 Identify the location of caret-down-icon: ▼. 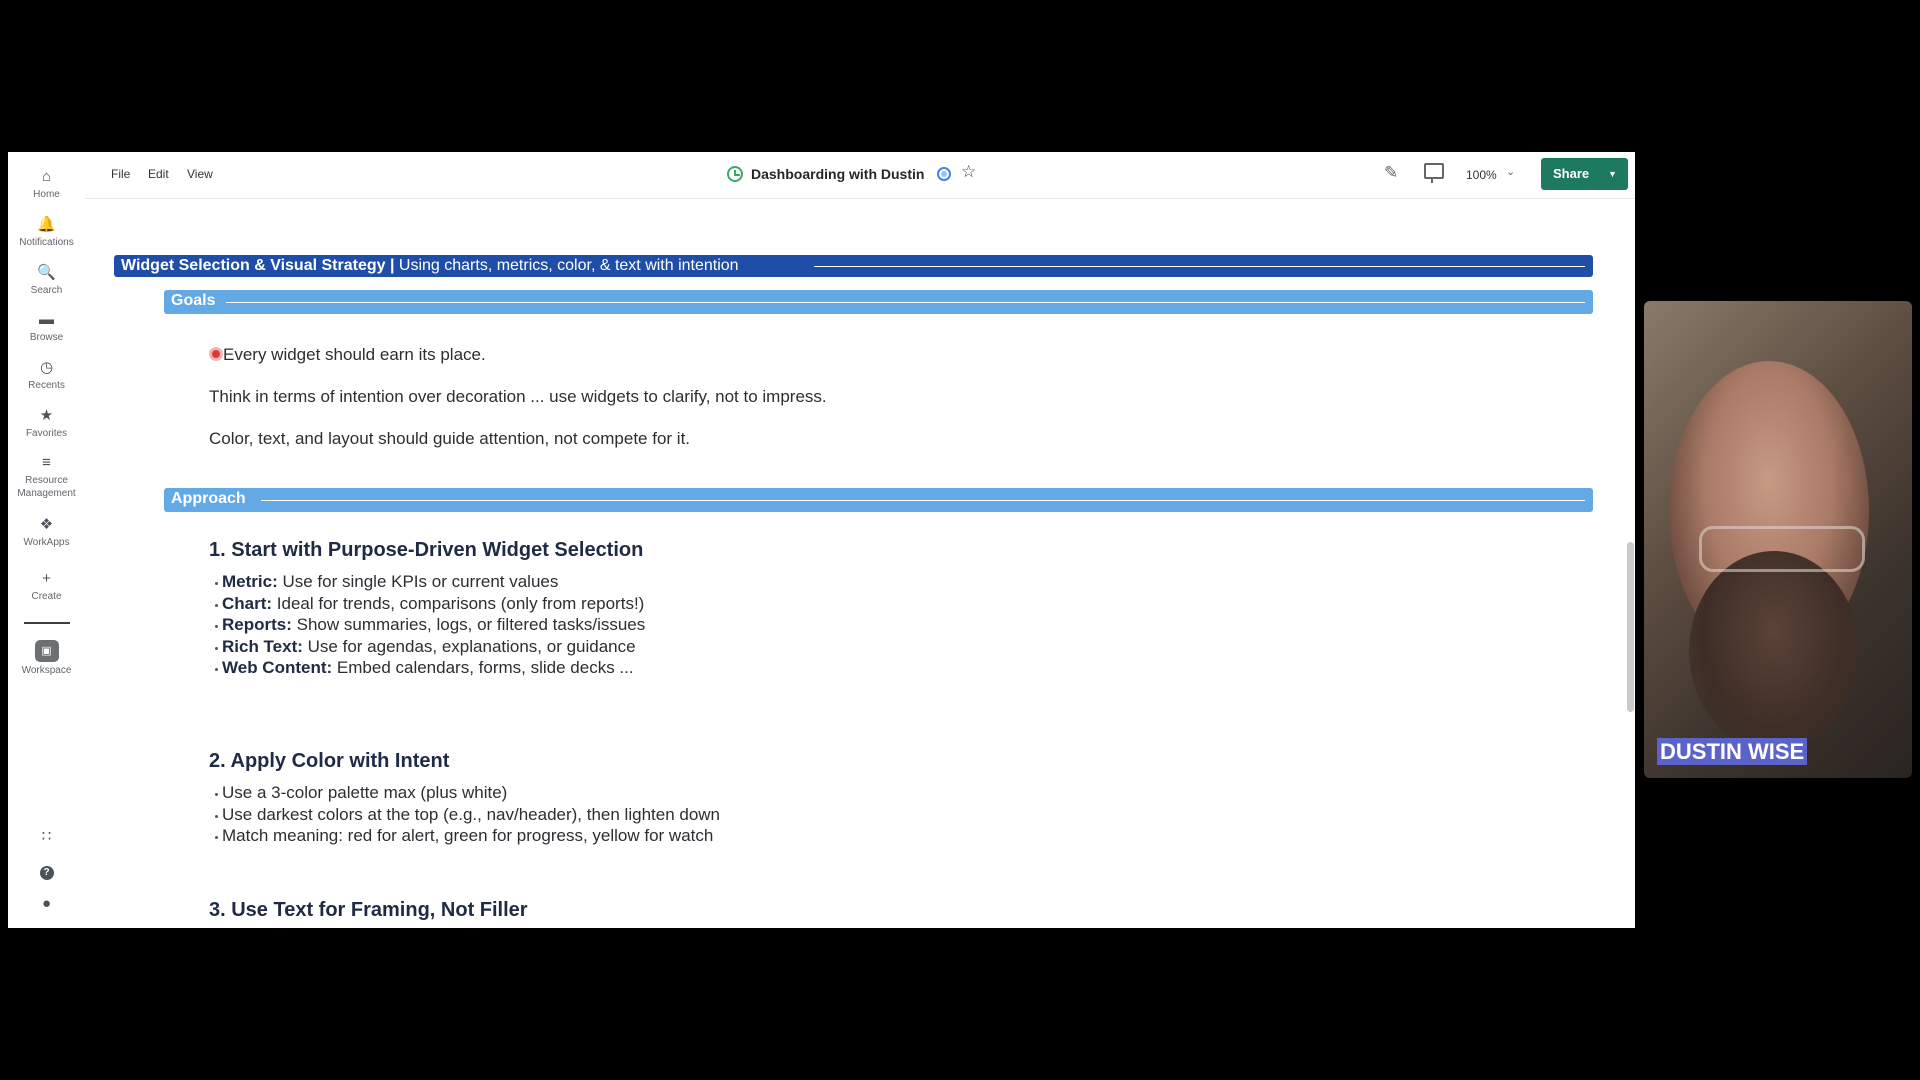
(1612, 174).